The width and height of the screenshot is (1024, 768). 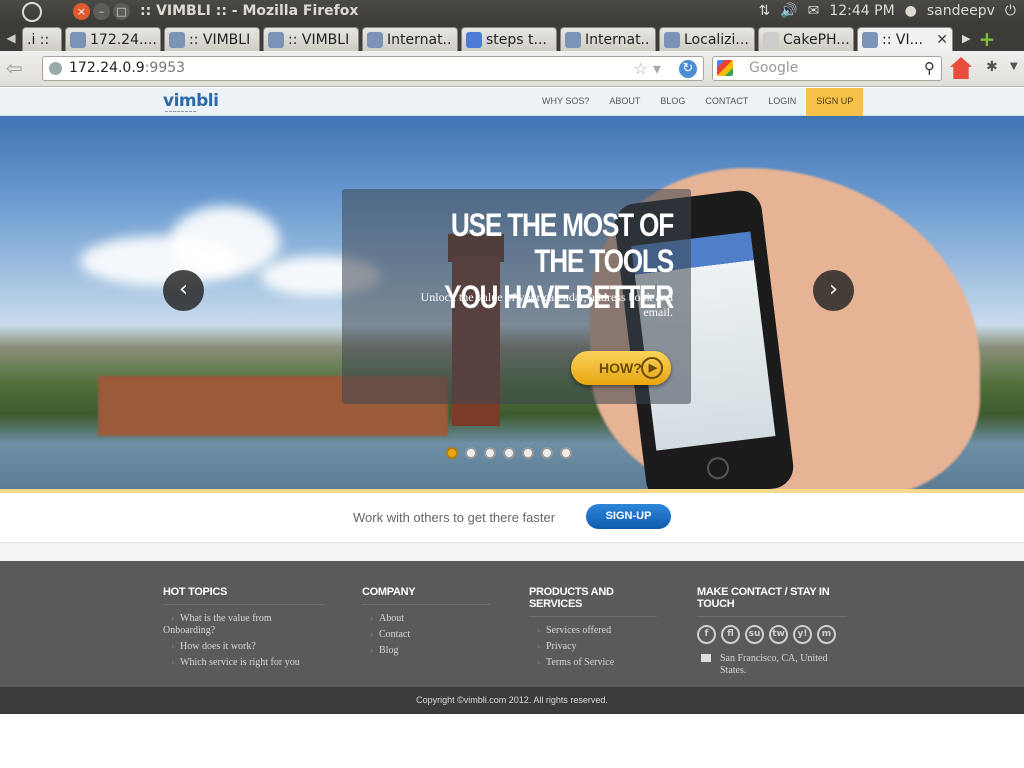 What do you see at coordinates (827, 68) in the screenshot?
I see `search-input: Google ⚲` at bounding box center [827, 68].